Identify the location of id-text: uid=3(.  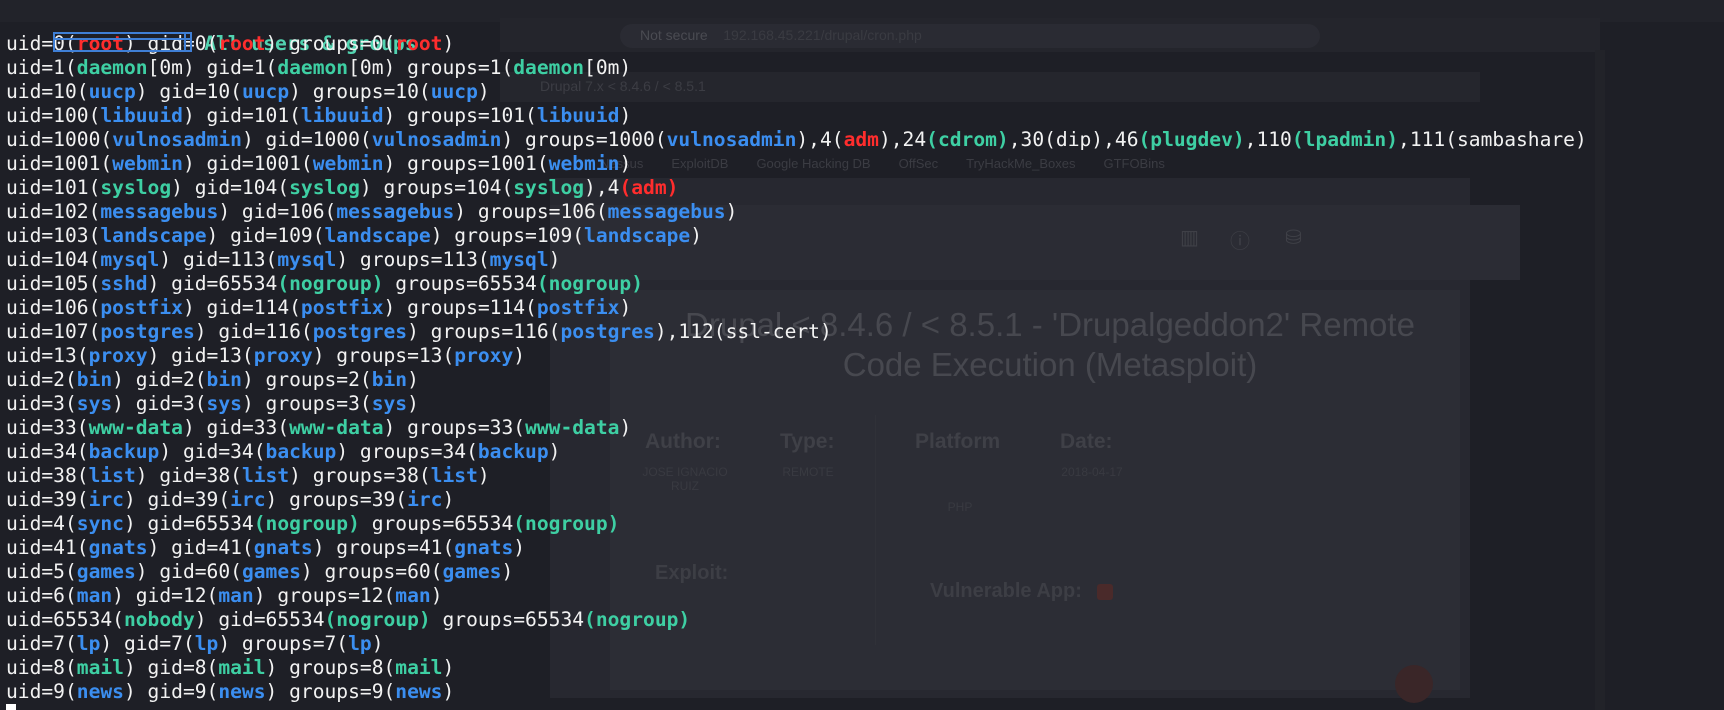
(41, 403).